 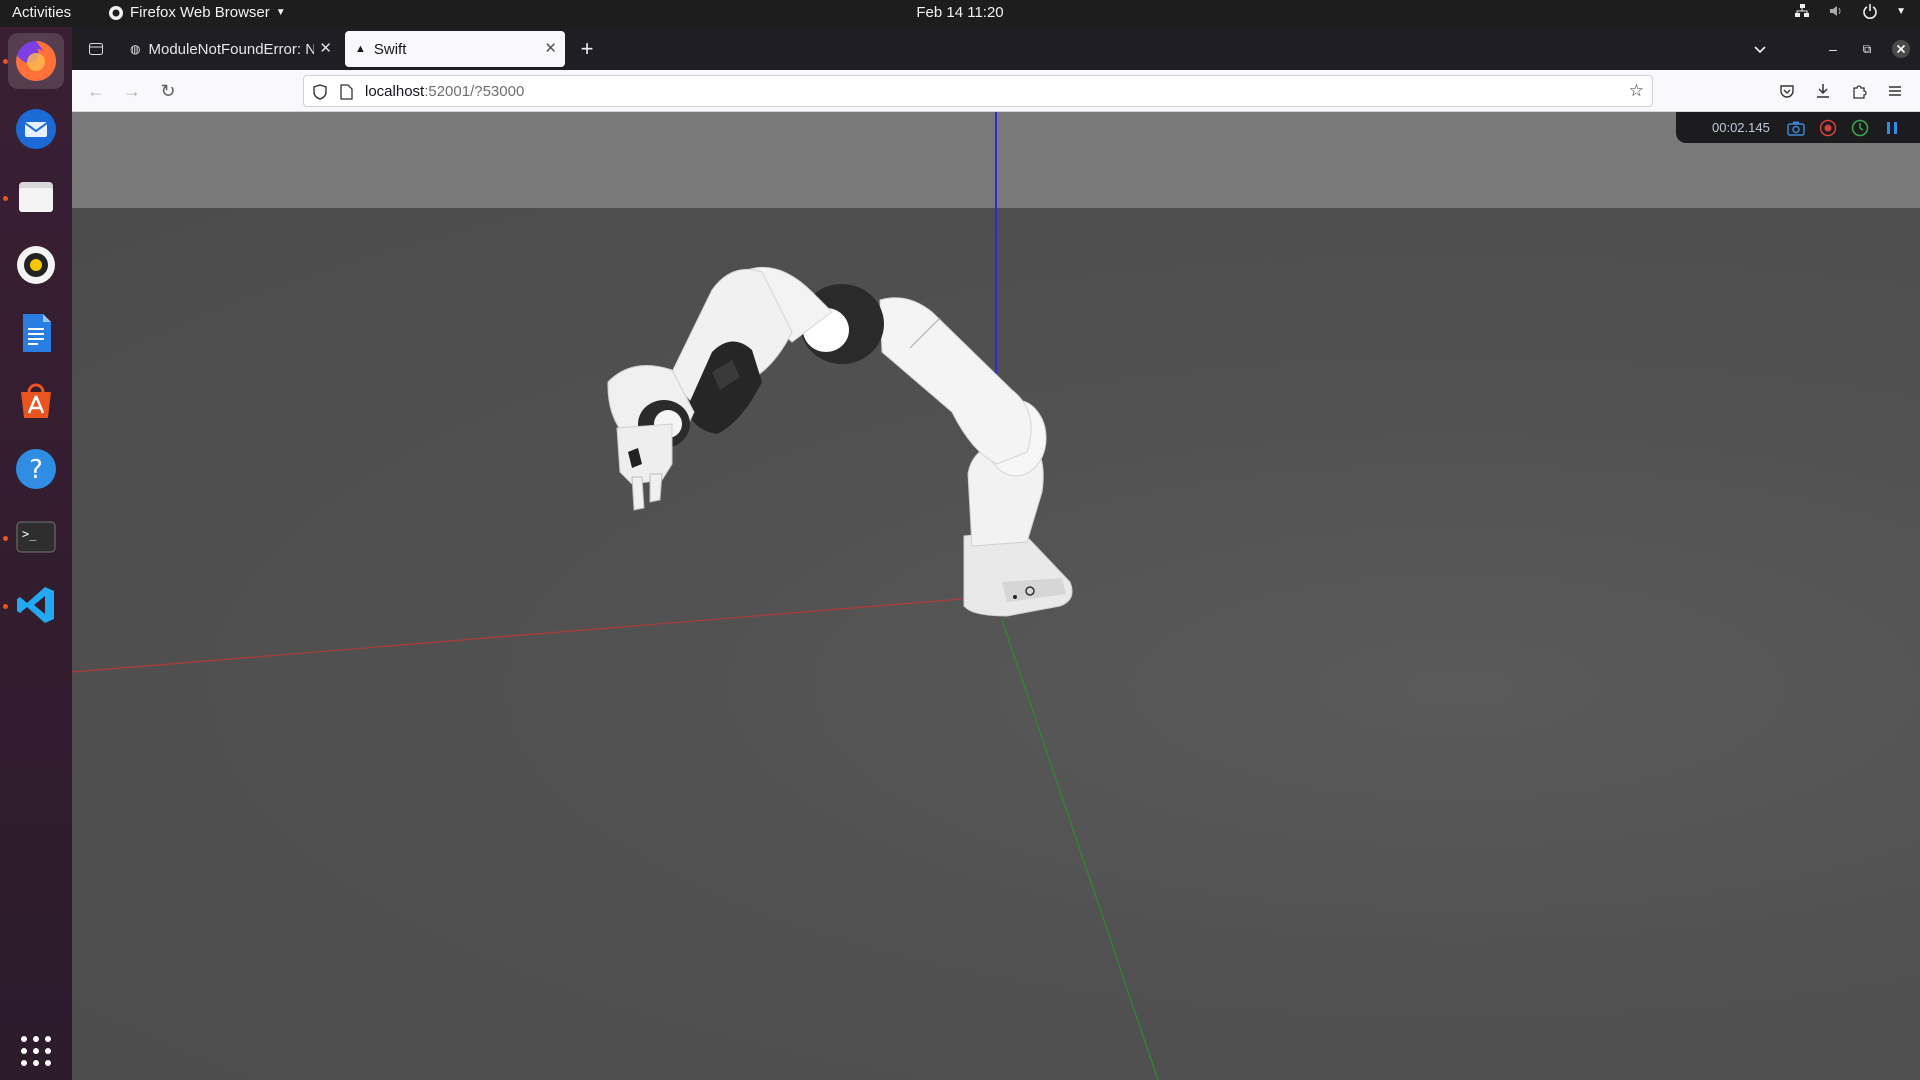 I want to click on tab-title: ModuleNotFoundError: N, so click(x=231, y=49).